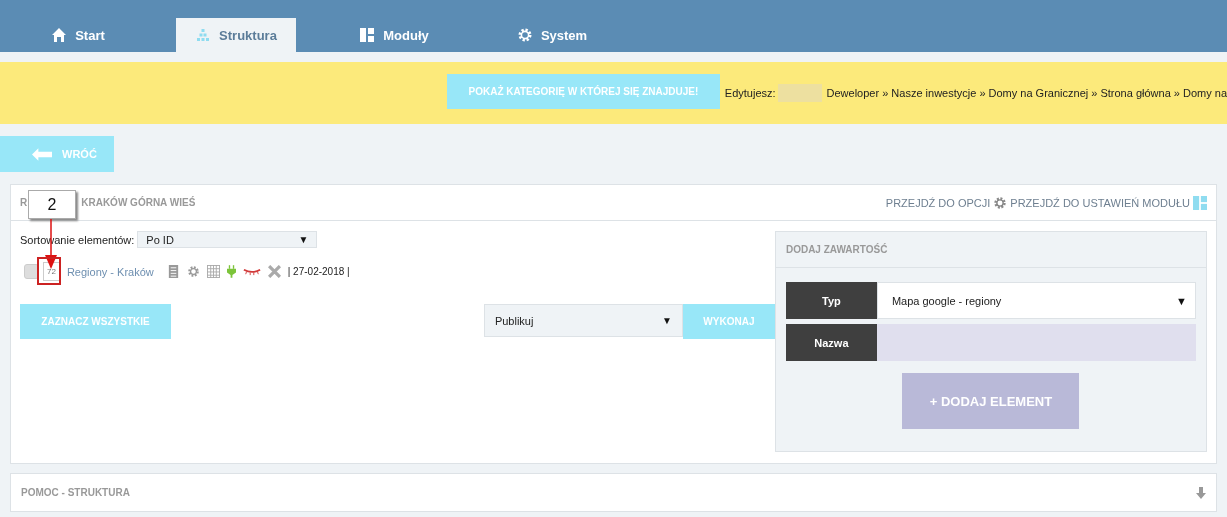 This screenshot has width=1227, height=517. What do you see at coordinates (52, 204) in the screenshot?
I see `callout-label: 2` at bounding box center [52, 204].